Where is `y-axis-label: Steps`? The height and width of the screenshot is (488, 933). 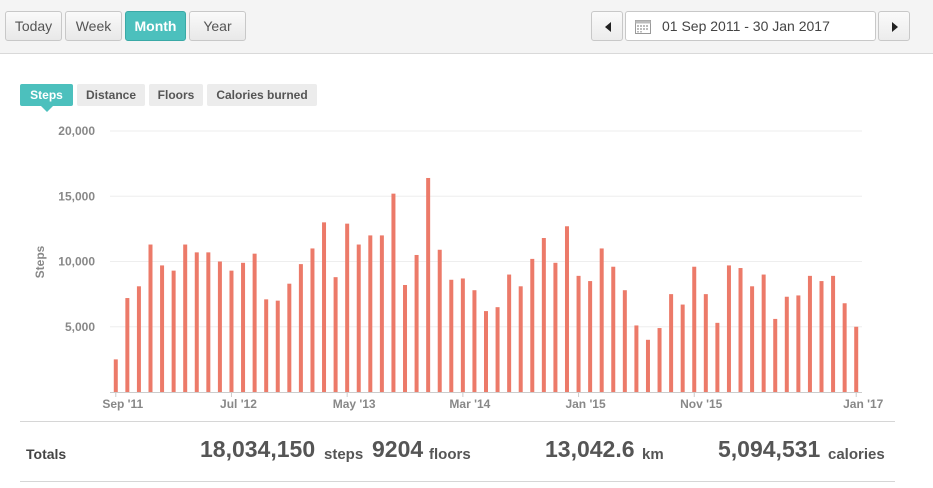 y-axis-label: Steps is located at coordinates (40, 261).